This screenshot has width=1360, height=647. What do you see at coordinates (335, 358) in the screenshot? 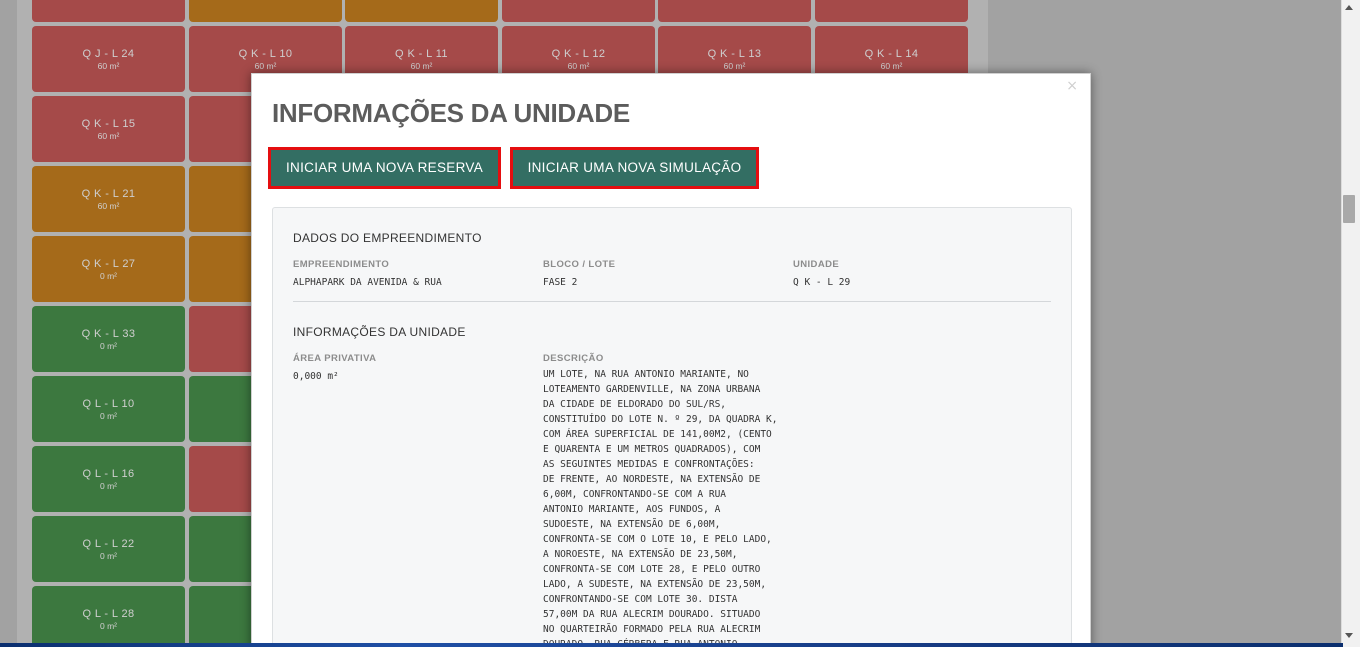
I see `area-privativa-label: ÁREA PRIVATIVA` at bounding box center [335, 358].